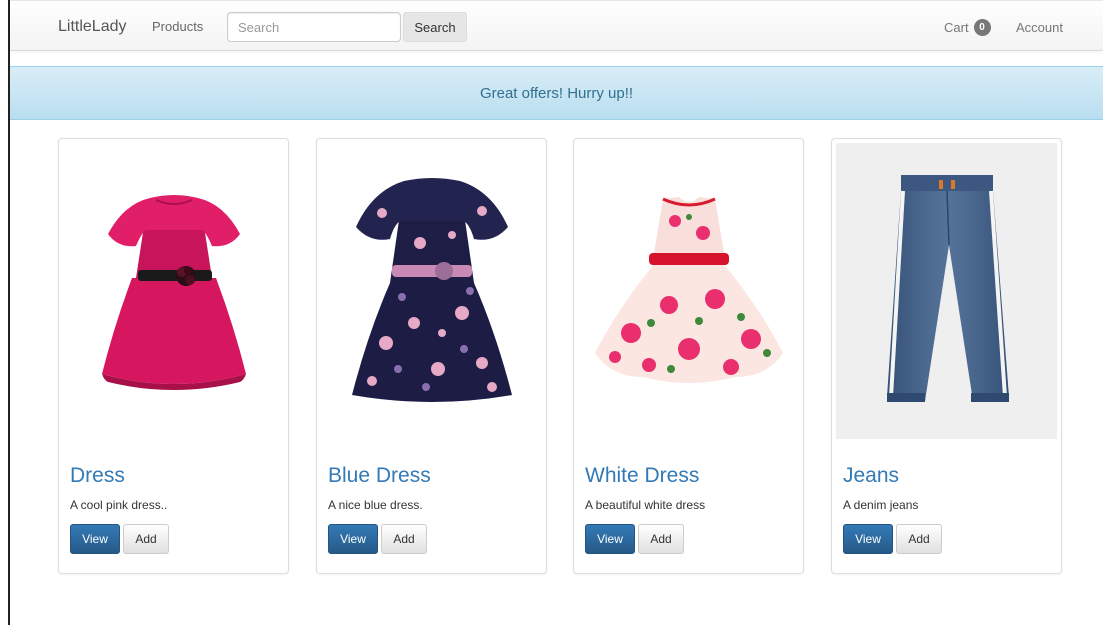 The width and height of the screenshot is (1103, 625). Describe the element at coordinates (947, 288) in the screenshot. I see `denim-jeans-image` at that location.